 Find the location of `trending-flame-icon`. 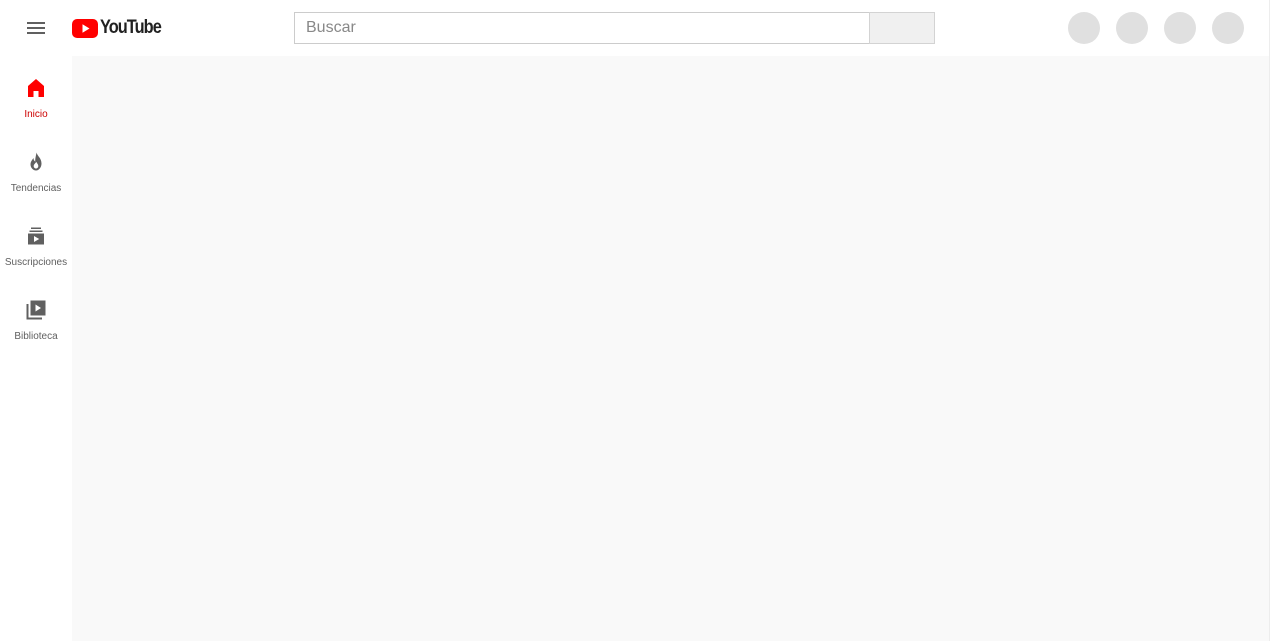

trending-flame-icon is located at coordinates (36, 161).